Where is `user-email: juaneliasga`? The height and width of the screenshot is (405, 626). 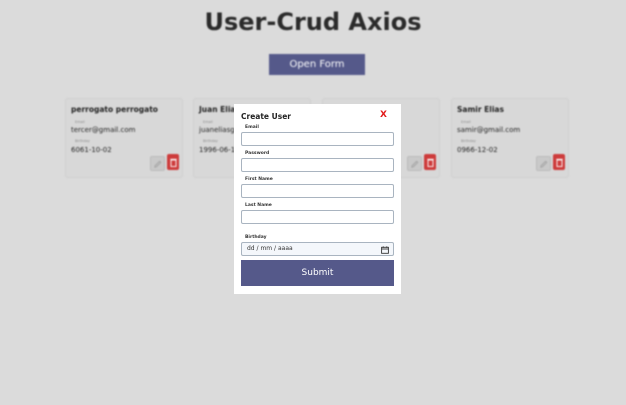
user-email: juaneliasga is located at coordinates (219, 130).